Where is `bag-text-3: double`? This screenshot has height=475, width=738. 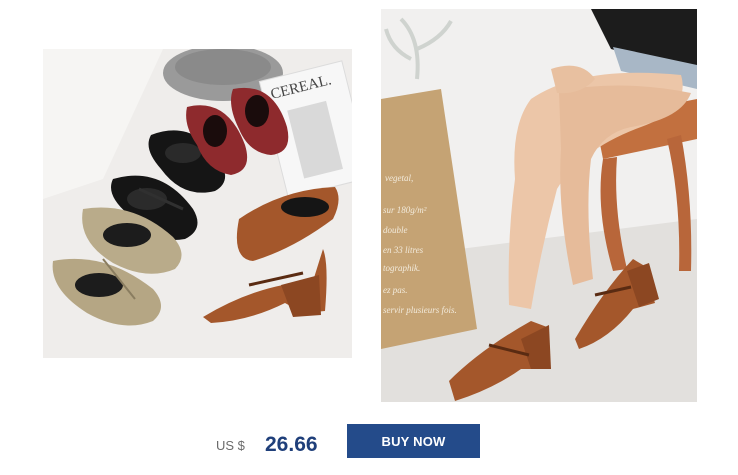
bag-text-3: double is located at coordinates (395, 230).